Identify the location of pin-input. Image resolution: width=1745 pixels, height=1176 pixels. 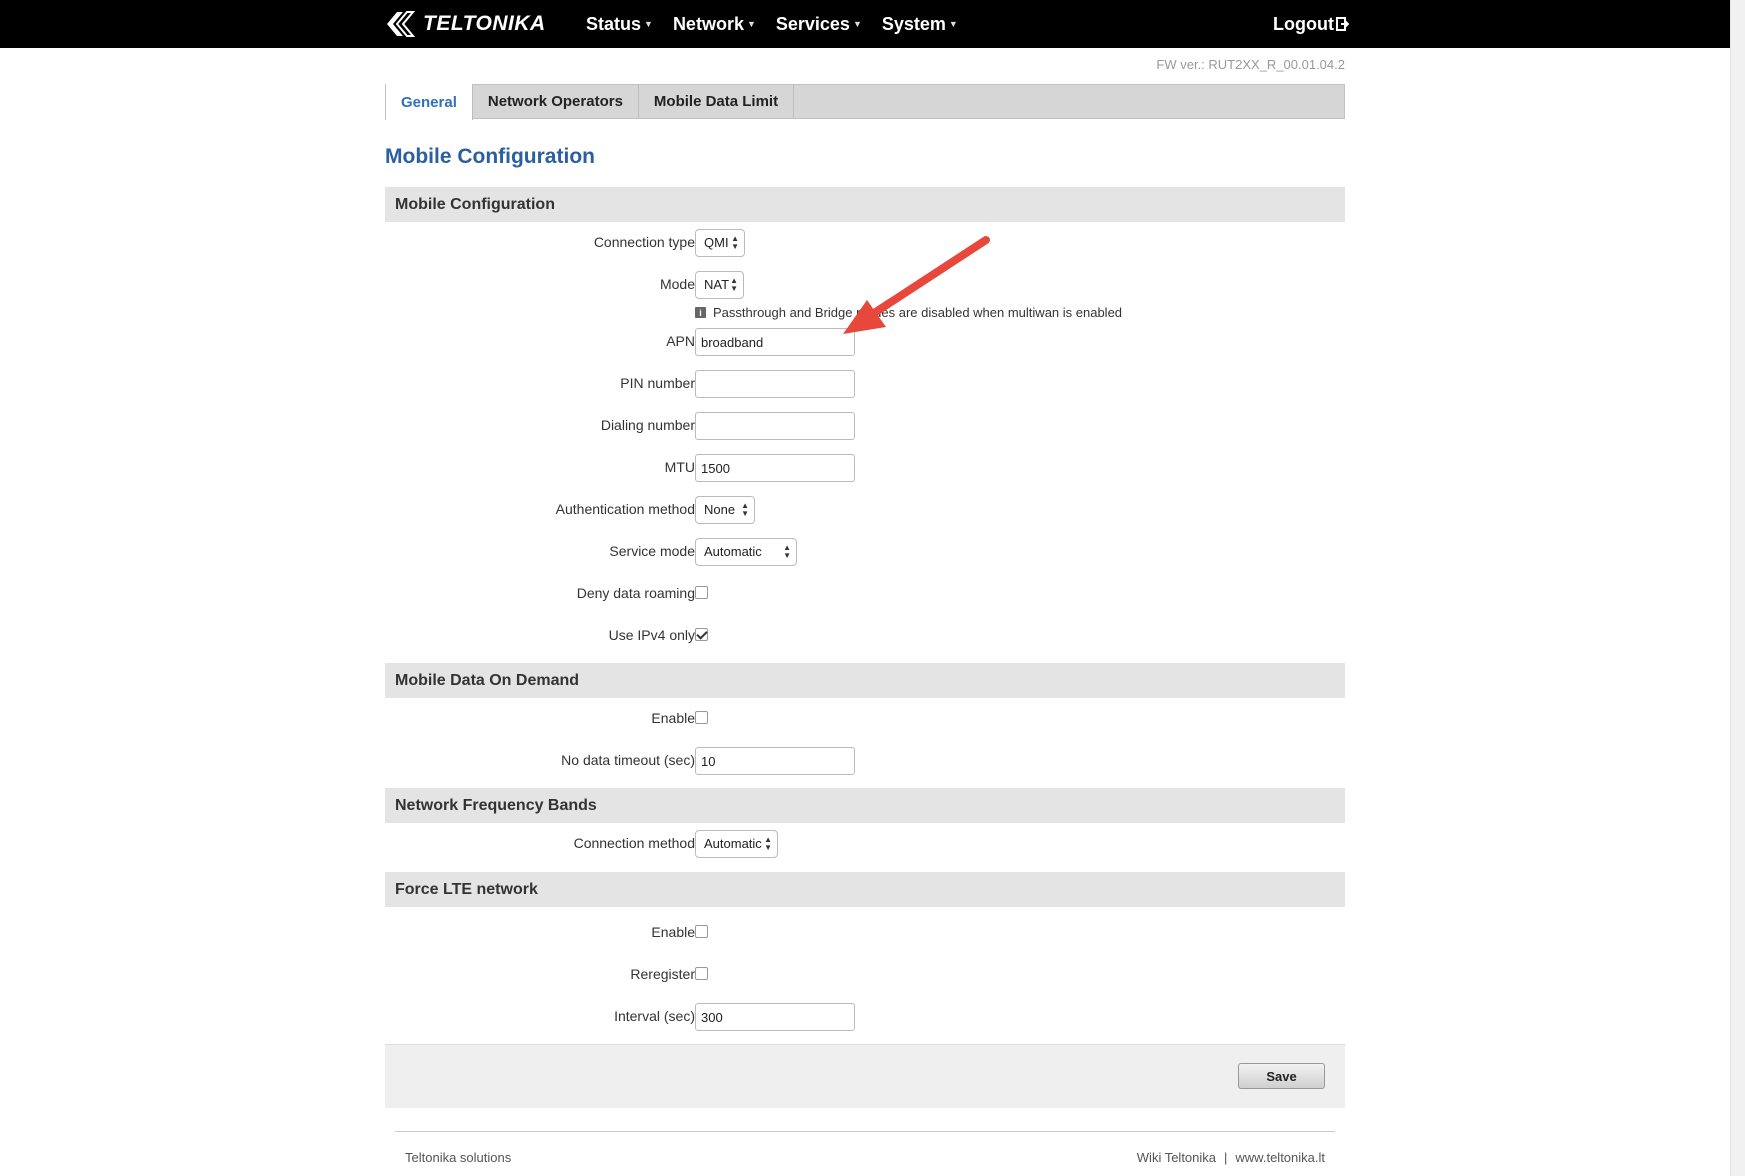
(775, 384).